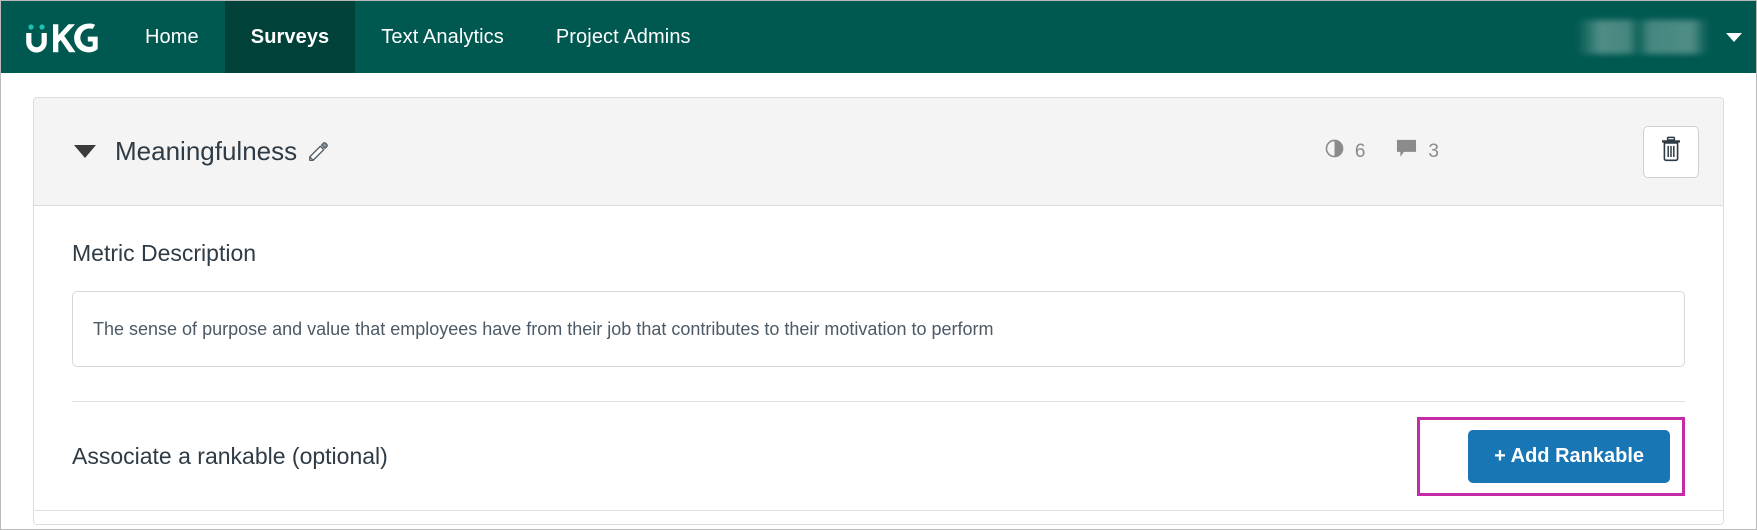 Image resolution: width=1757 pixels, height=530 pixels. What do you see at coordinates (1360, 151) in the screenshot?
I see `stat-contrast-value: 6` at bounding box center [1360, 151].